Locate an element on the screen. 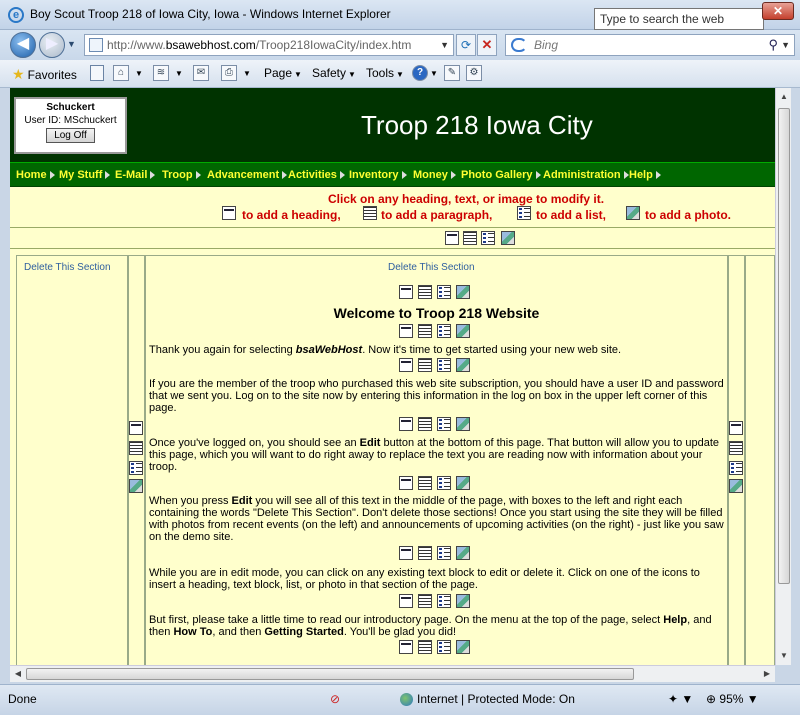 The width and height of the screenshot is (800, 715). menu-item-money: Money is located at coordinates (433, 175).